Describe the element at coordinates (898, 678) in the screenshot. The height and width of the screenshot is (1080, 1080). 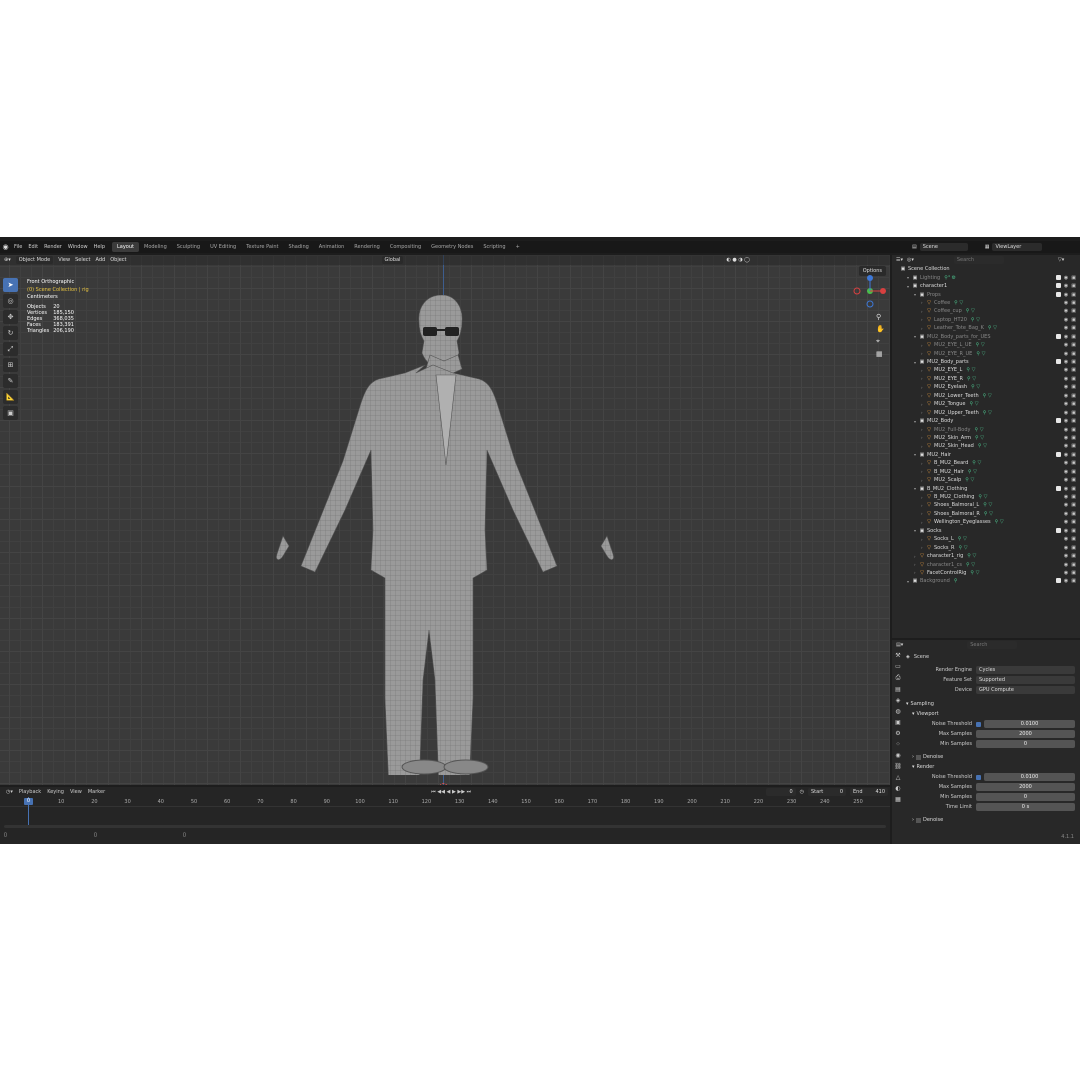
I see `output-tab-icon: ⎙` at that location.